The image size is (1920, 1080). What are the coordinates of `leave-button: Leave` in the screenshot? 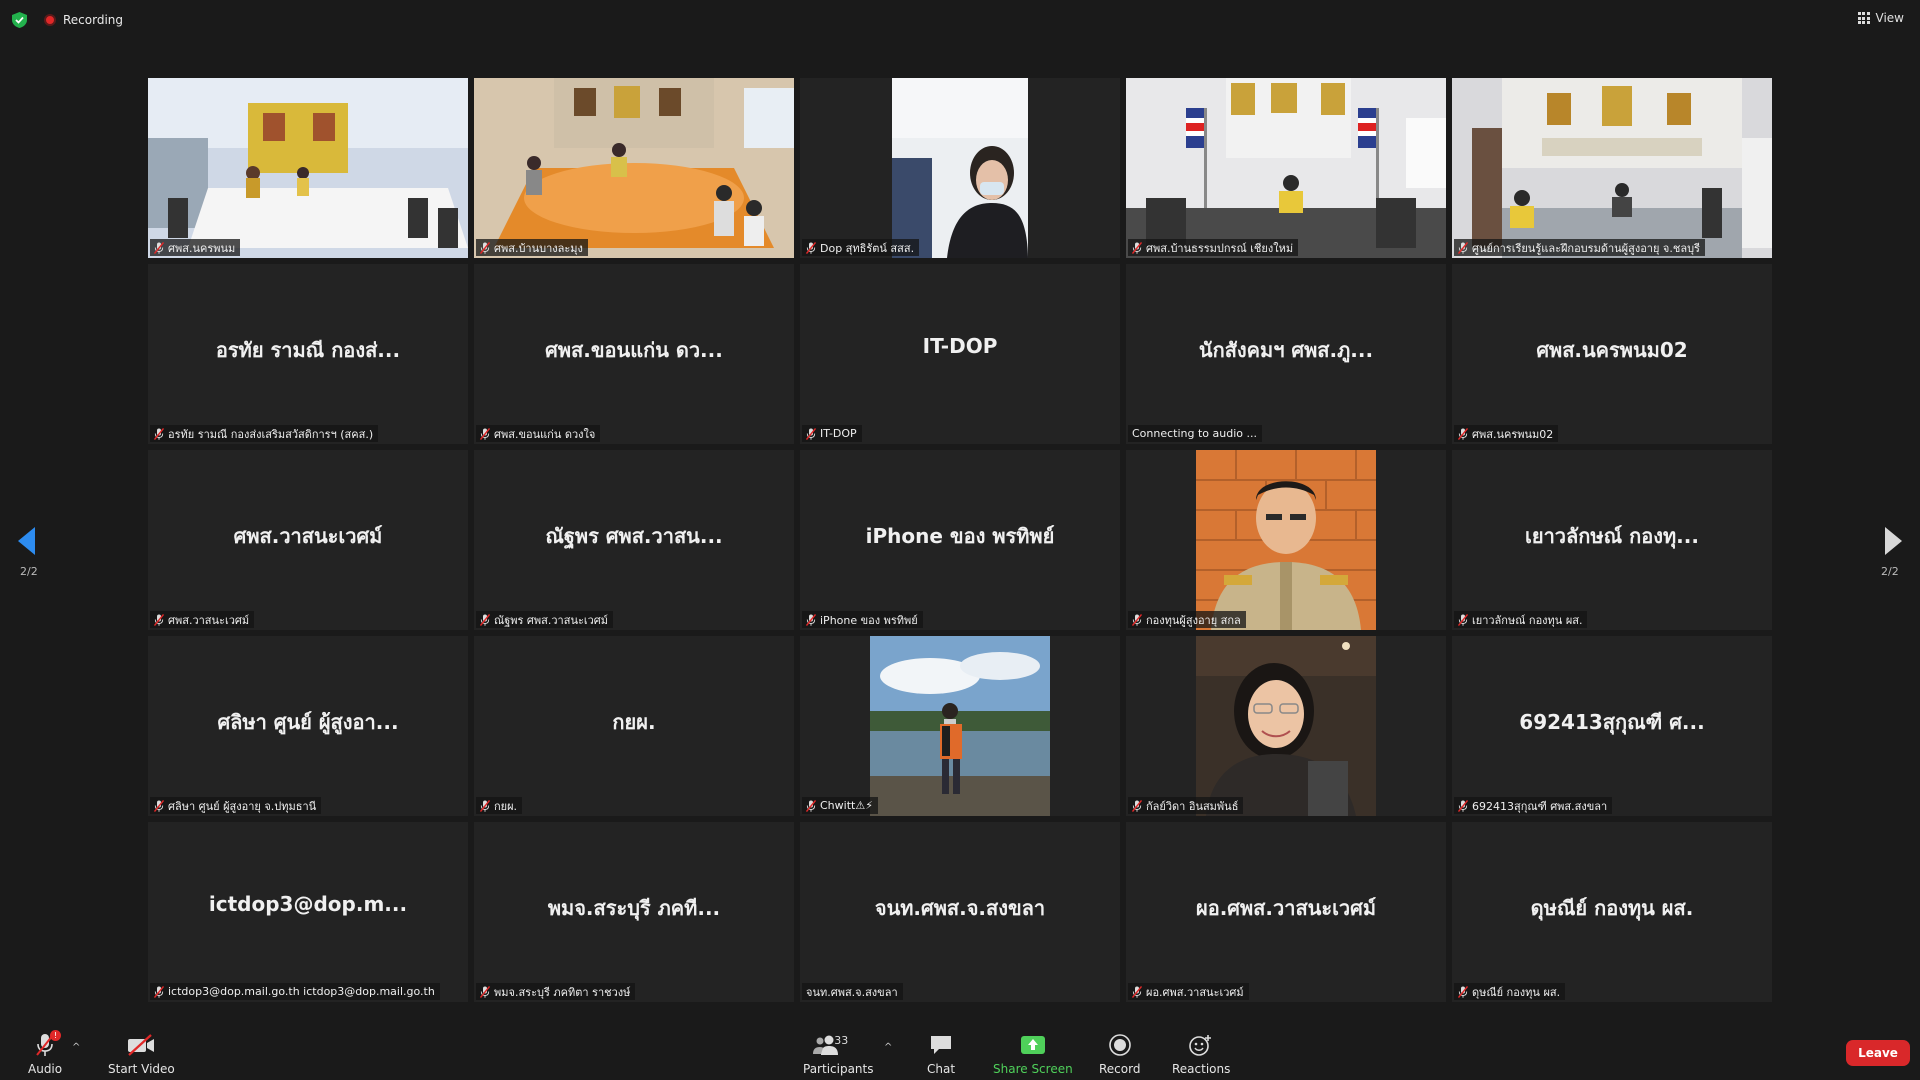 It's located at (1878, 1053).